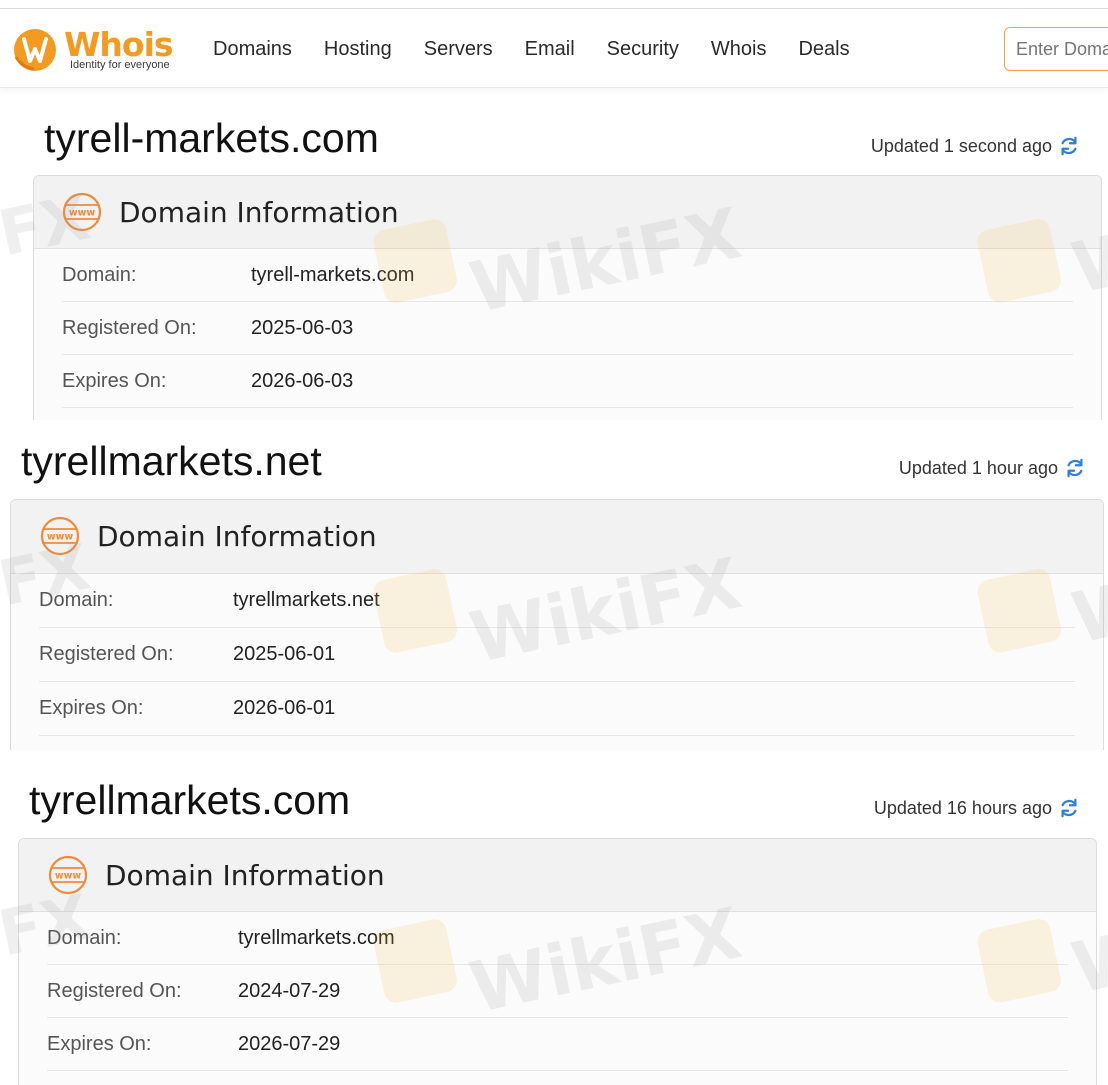  What do you see at coordinates (190, 800) in the screenshot?
I see `domain-heading: tyrellmarkets.com` at bounding box center [190, 800].